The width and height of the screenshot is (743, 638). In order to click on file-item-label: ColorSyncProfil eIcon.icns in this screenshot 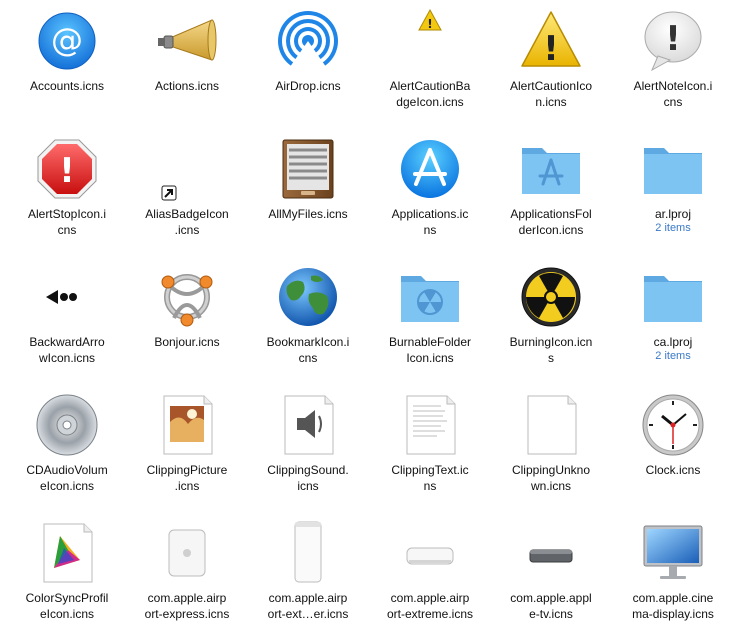, I will do `click(67, 606)`.